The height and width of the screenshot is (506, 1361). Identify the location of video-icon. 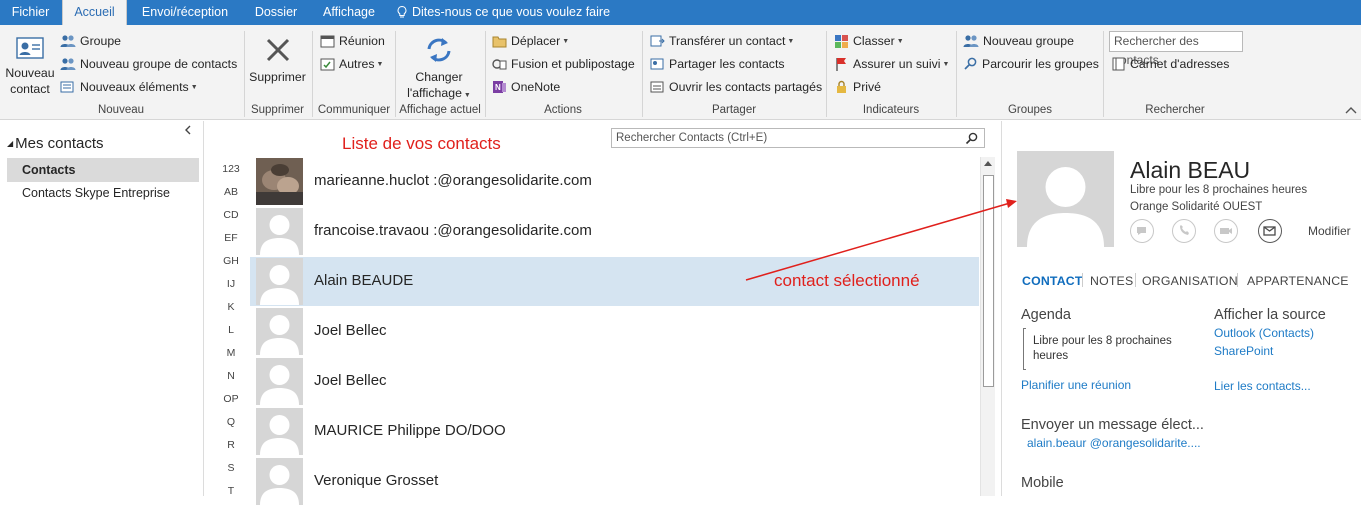
(1226, 231).